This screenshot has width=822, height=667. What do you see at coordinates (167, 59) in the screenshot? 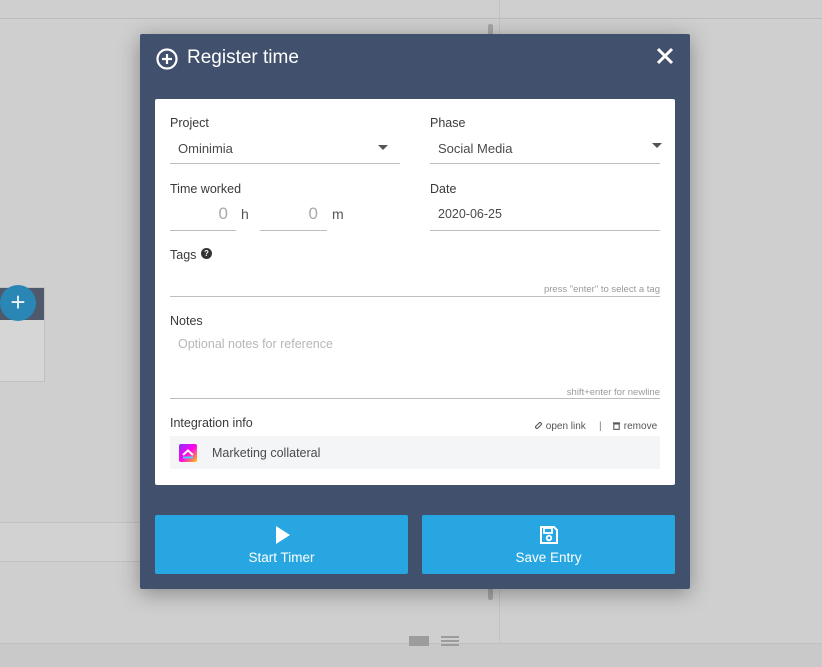
I see `plus-circle-icon` at bounding box center [167, 59].